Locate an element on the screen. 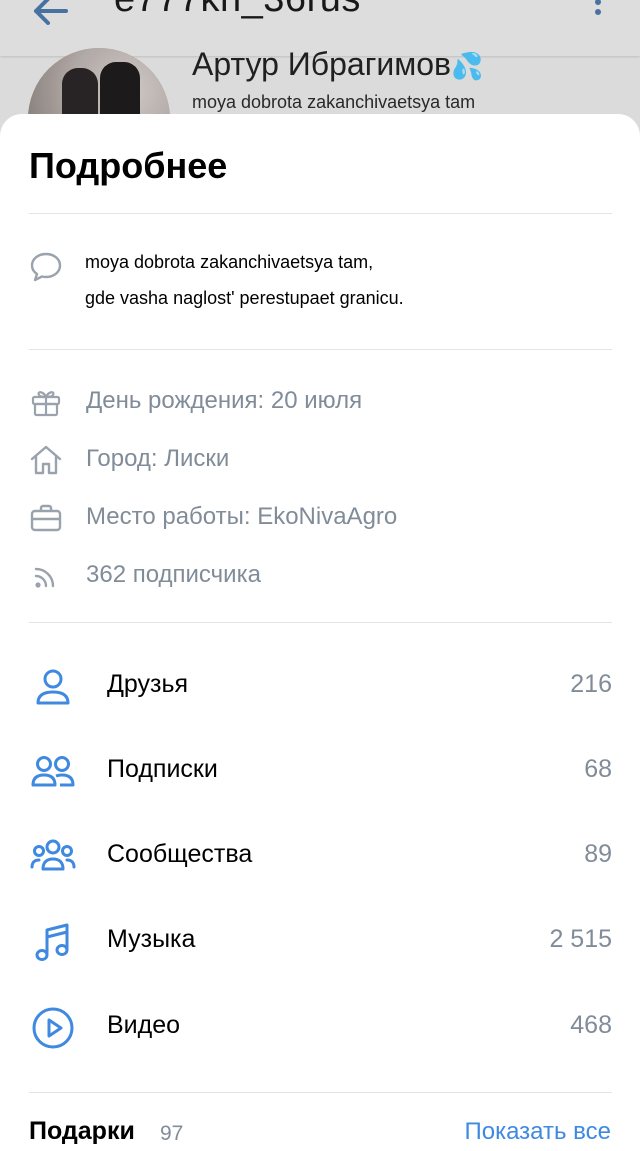  speech-bubble-icon is located at coordinates (46, 267).